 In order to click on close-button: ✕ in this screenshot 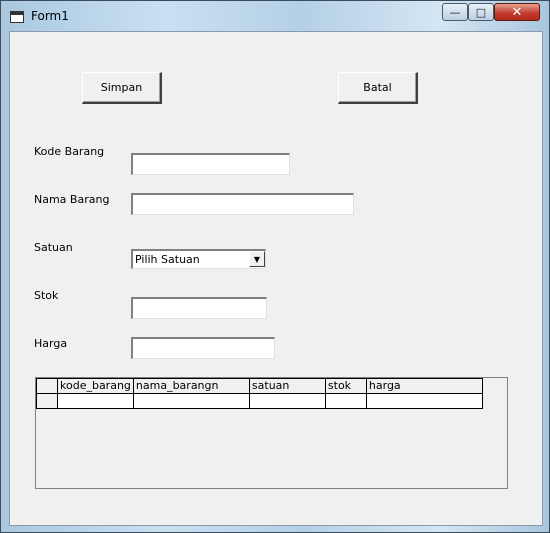, I will do `click(517, 12)`.